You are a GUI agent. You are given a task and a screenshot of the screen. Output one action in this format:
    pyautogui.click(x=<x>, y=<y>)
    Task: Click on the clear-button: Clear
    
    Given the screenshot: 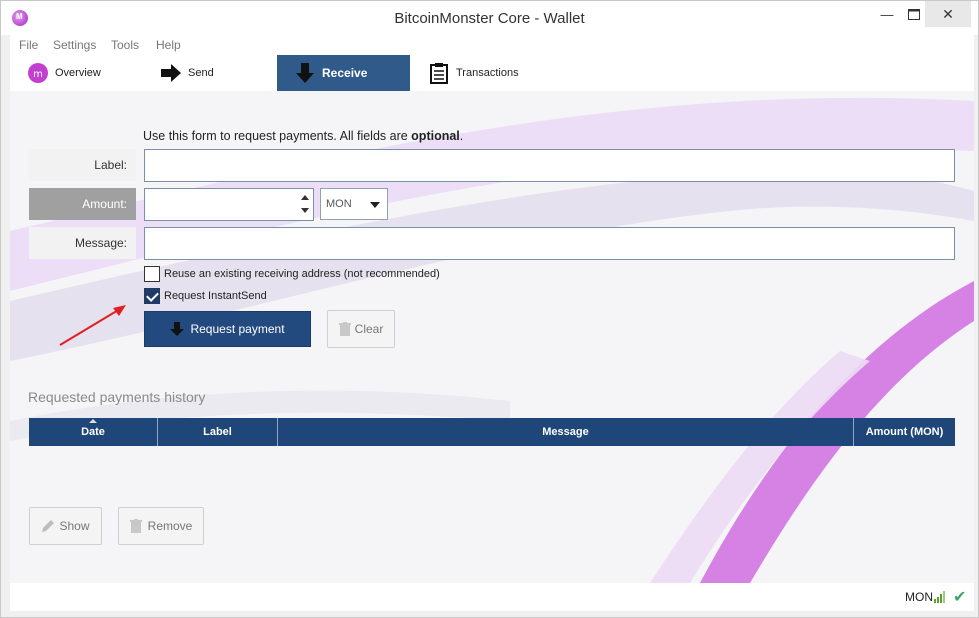 What is the action you would take?
    pyautogui.click(x=361, y=329)
    